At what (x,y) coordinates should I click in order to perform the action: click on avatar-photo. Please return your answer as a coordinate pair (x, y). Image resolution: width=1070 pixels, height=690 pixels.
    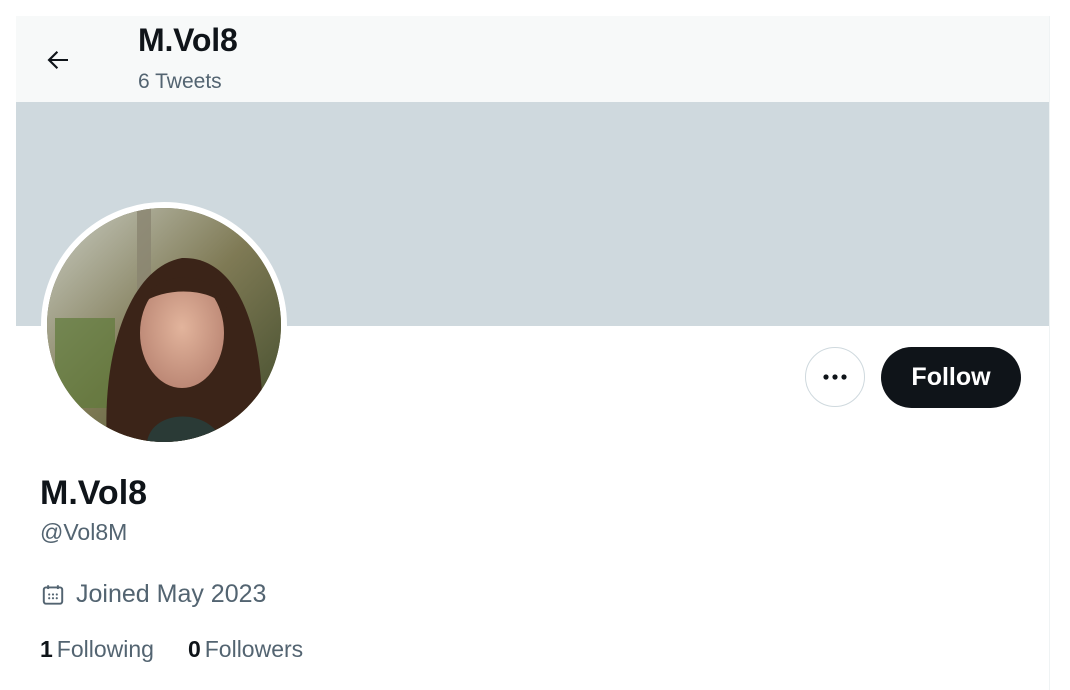
    Looking at the image, I should click on (164, 325).